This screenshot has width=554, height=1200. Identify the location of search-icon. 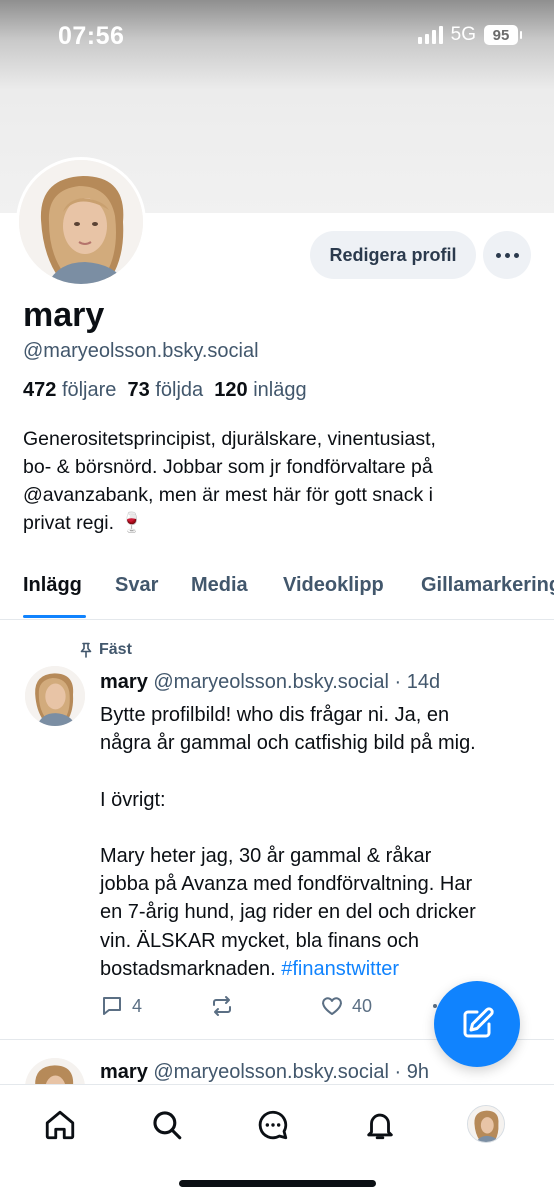
(167, 1125).